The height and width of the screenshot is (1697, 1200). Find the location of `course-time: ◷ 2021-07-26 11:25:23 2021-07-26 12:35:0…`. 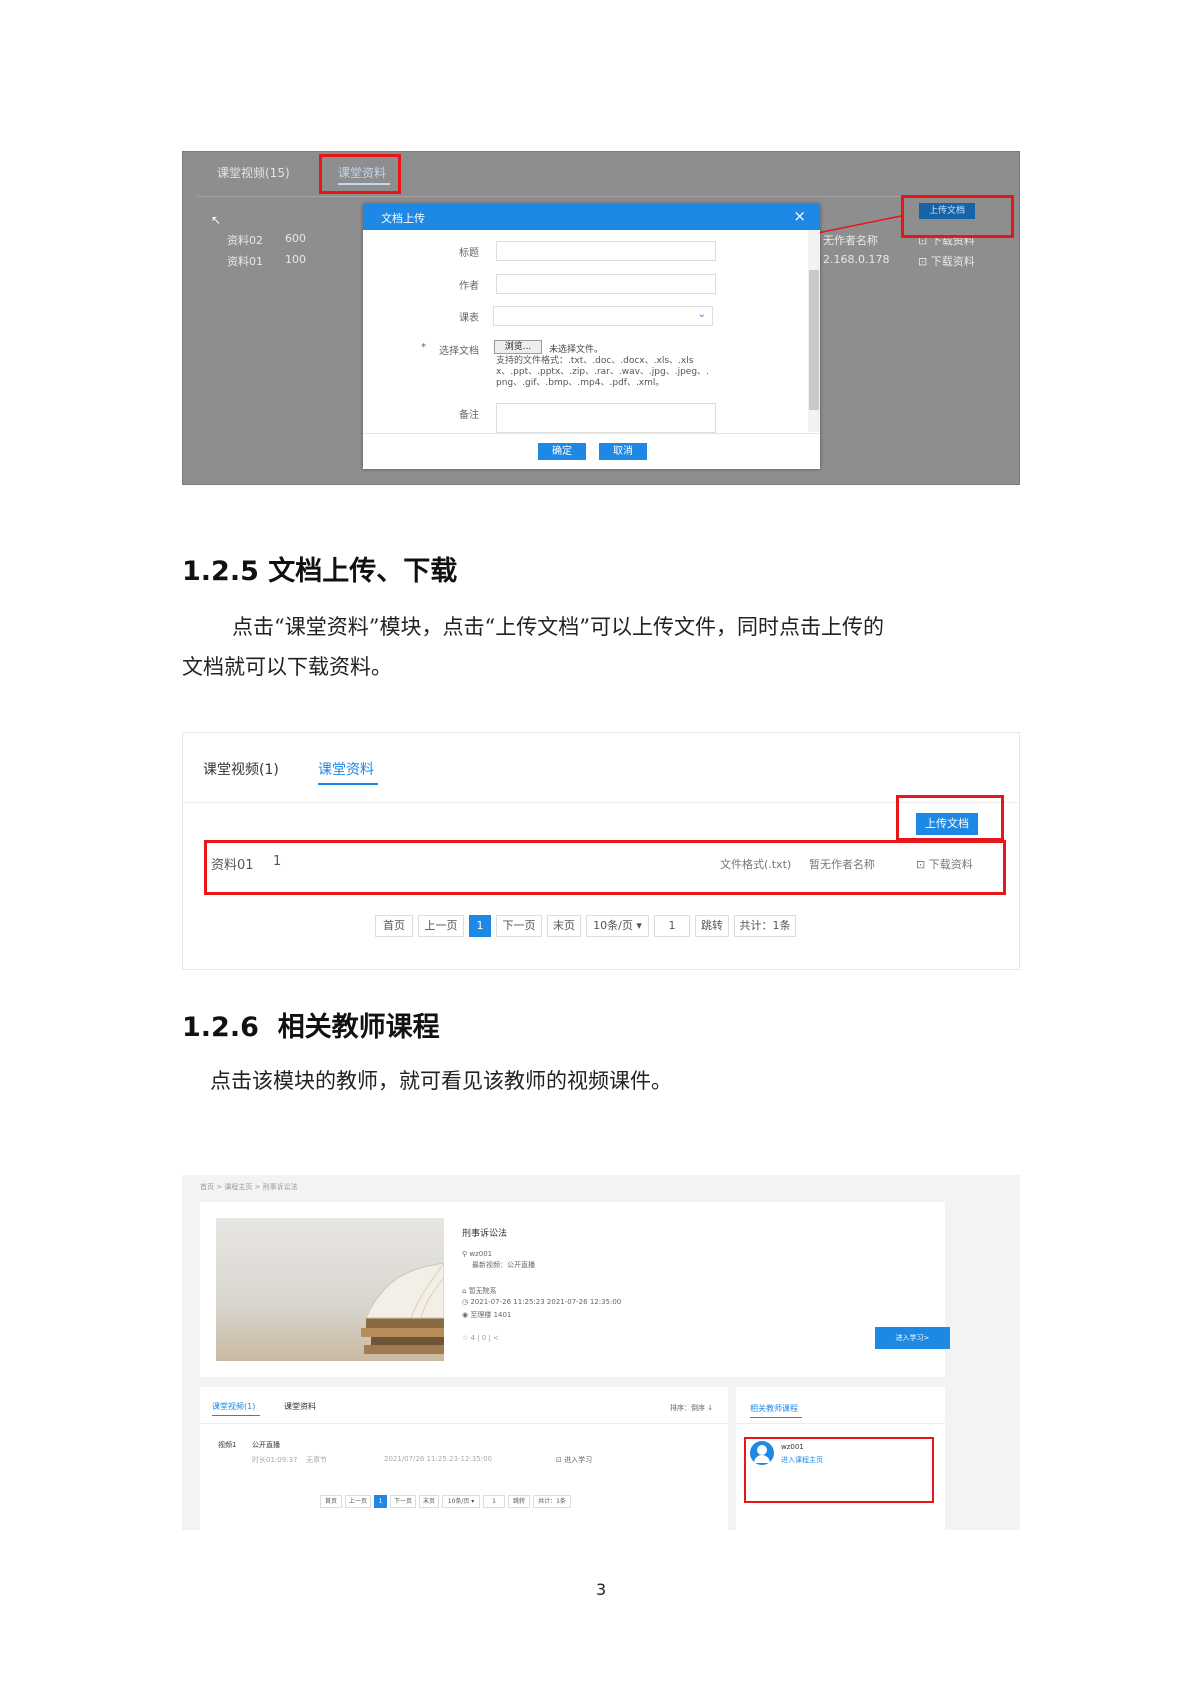

course-time: ◷ 2021-07-26 11:25:23 2021-07-26 12:35:0… is located at coordinates (542, 1302).